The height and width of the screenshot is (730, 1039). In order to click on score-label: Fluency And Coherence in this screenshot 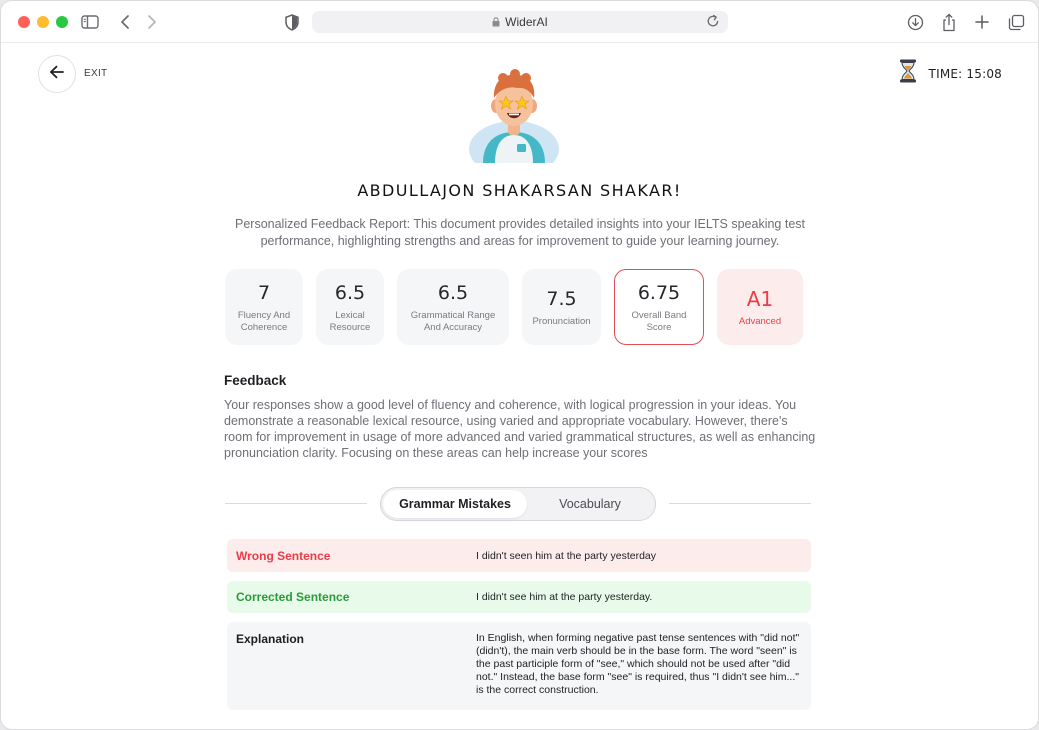, I will do `click(264, 321)`.